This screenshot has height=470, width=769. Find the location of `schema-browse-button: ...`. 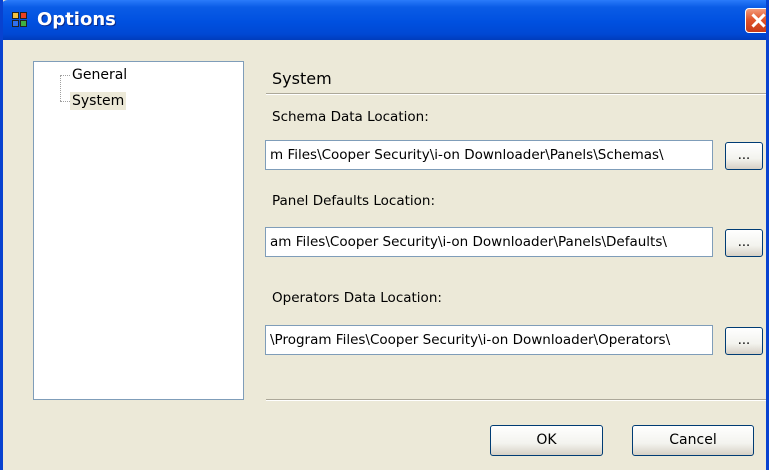

schema-browse-button: ... is located at coordinates (744, 156).